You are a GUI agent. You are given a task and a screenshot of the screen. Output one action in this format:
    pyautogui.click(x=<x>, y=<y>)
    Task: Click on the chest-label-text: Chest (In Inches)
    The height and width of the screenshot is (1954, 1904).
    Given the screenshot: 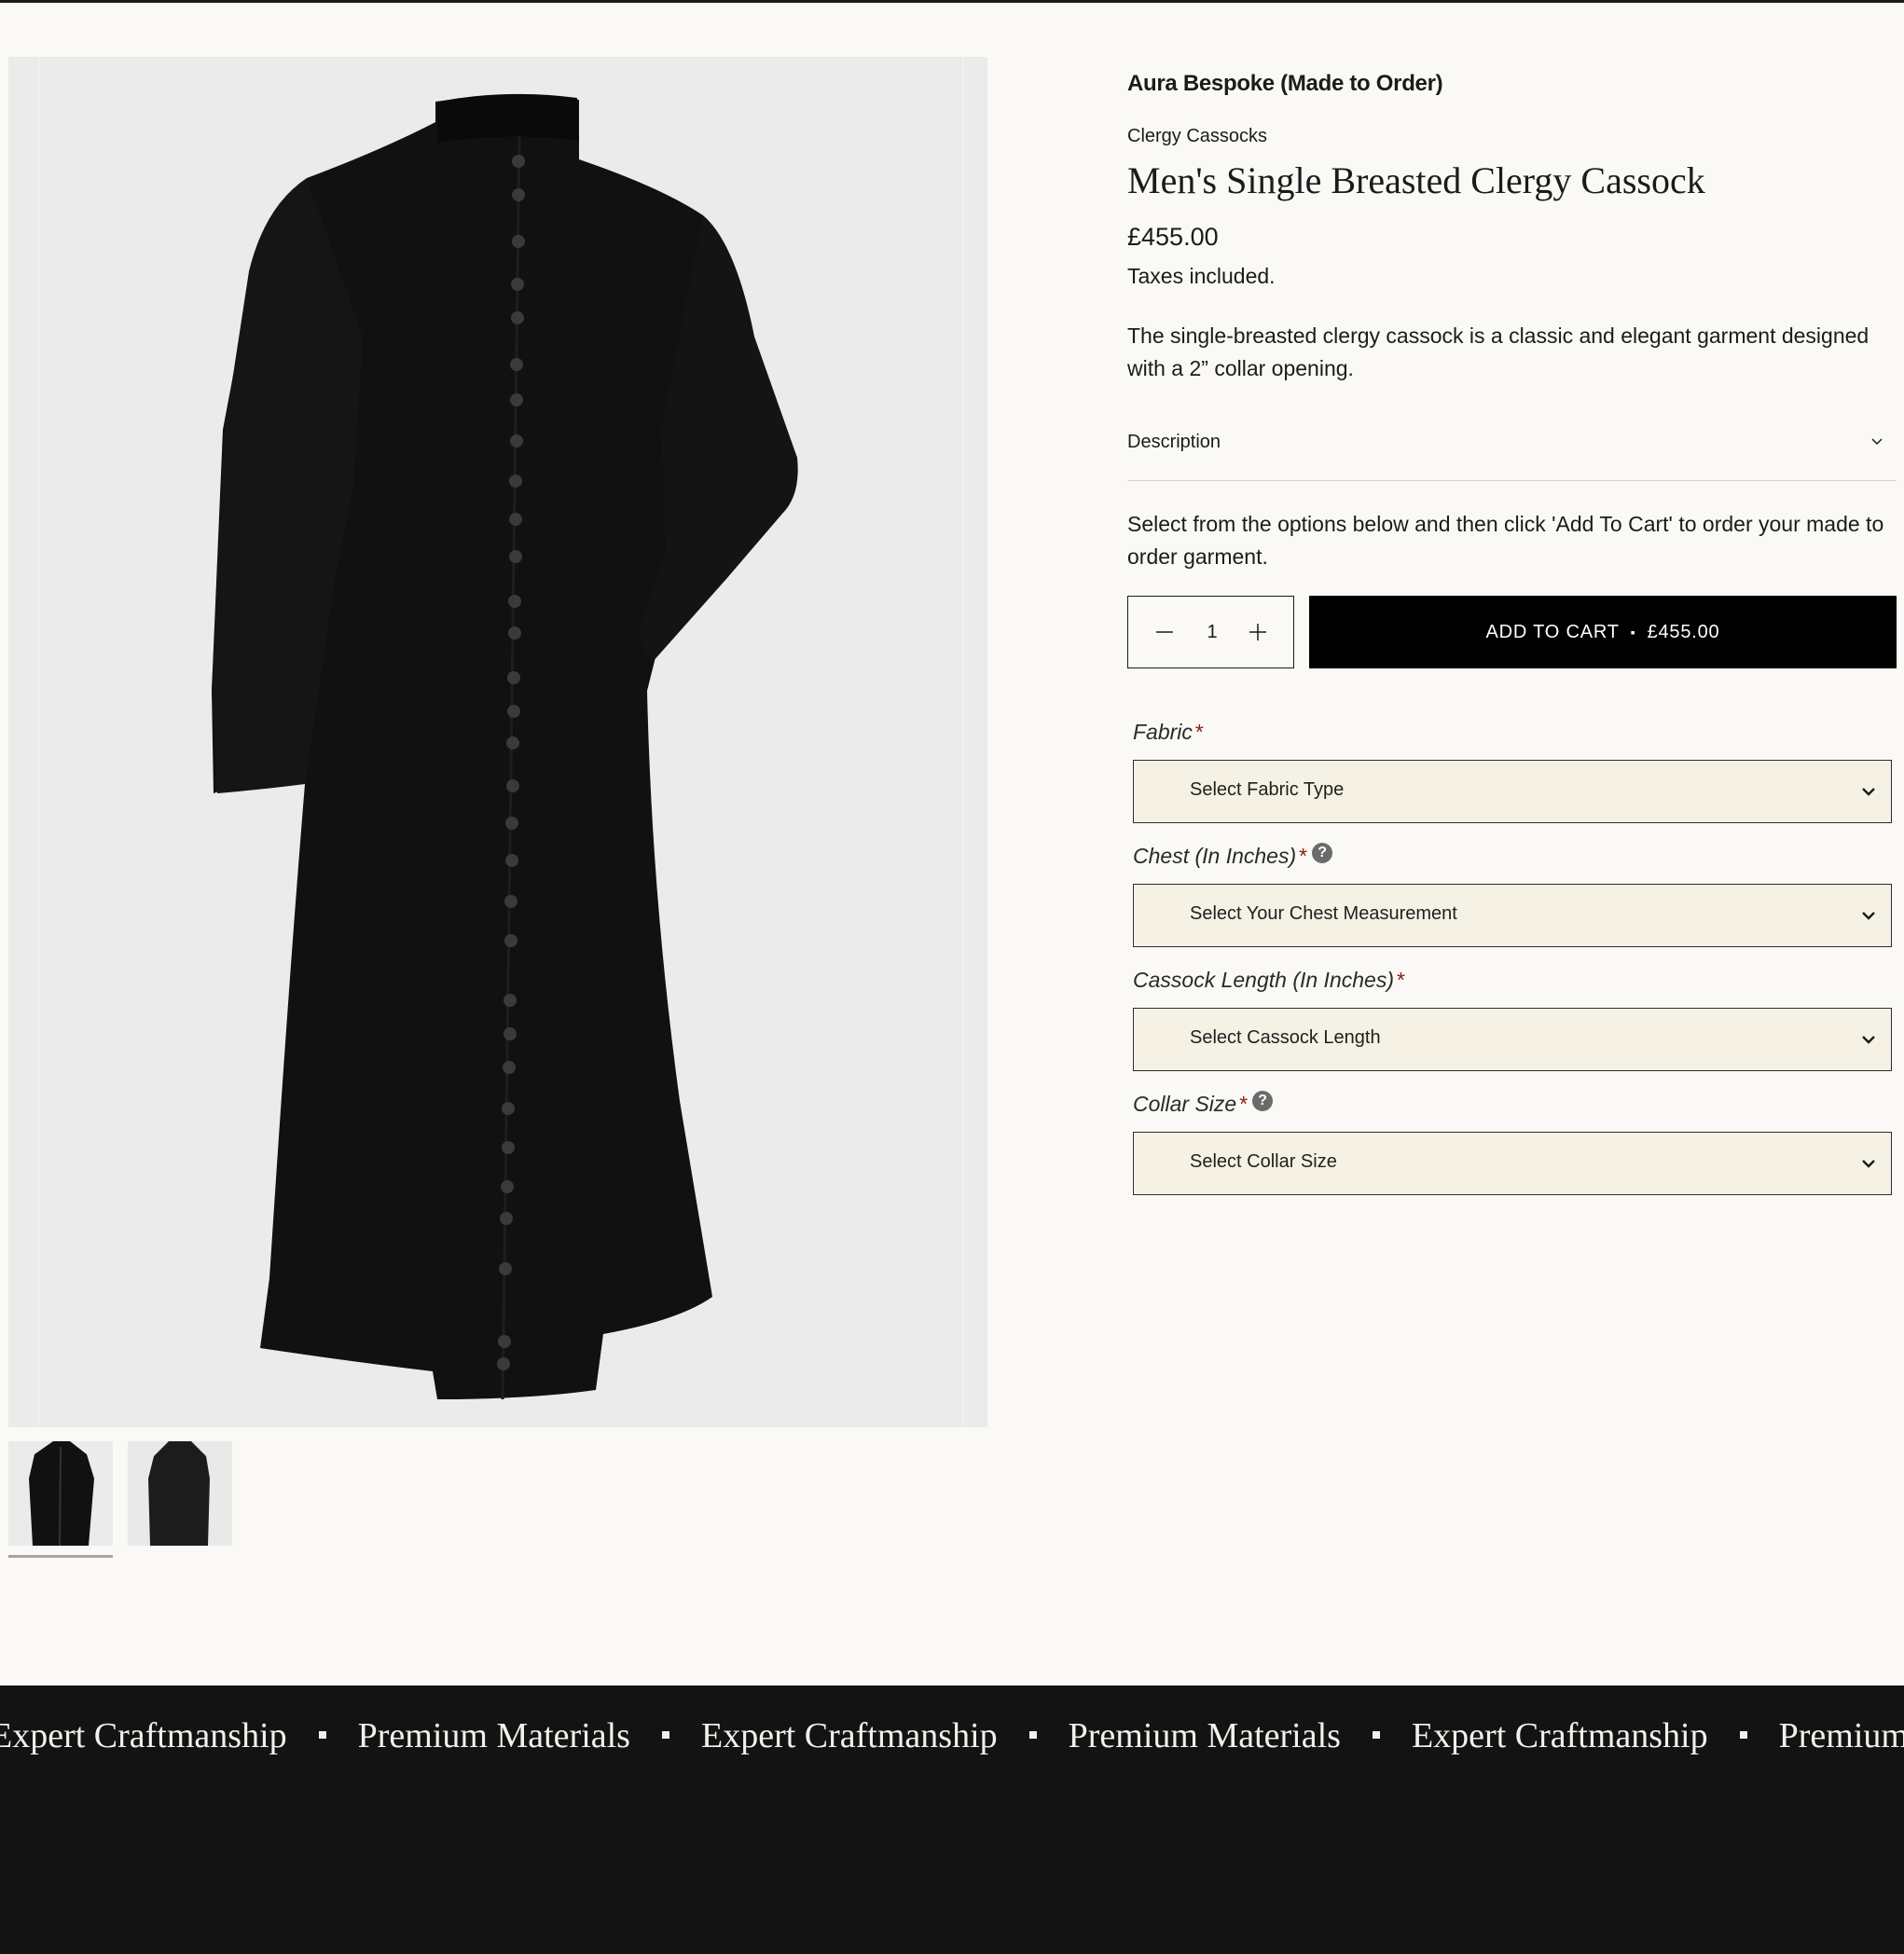 What is the action you would take?
    pyautogui.click(x=1215, y=856)
    